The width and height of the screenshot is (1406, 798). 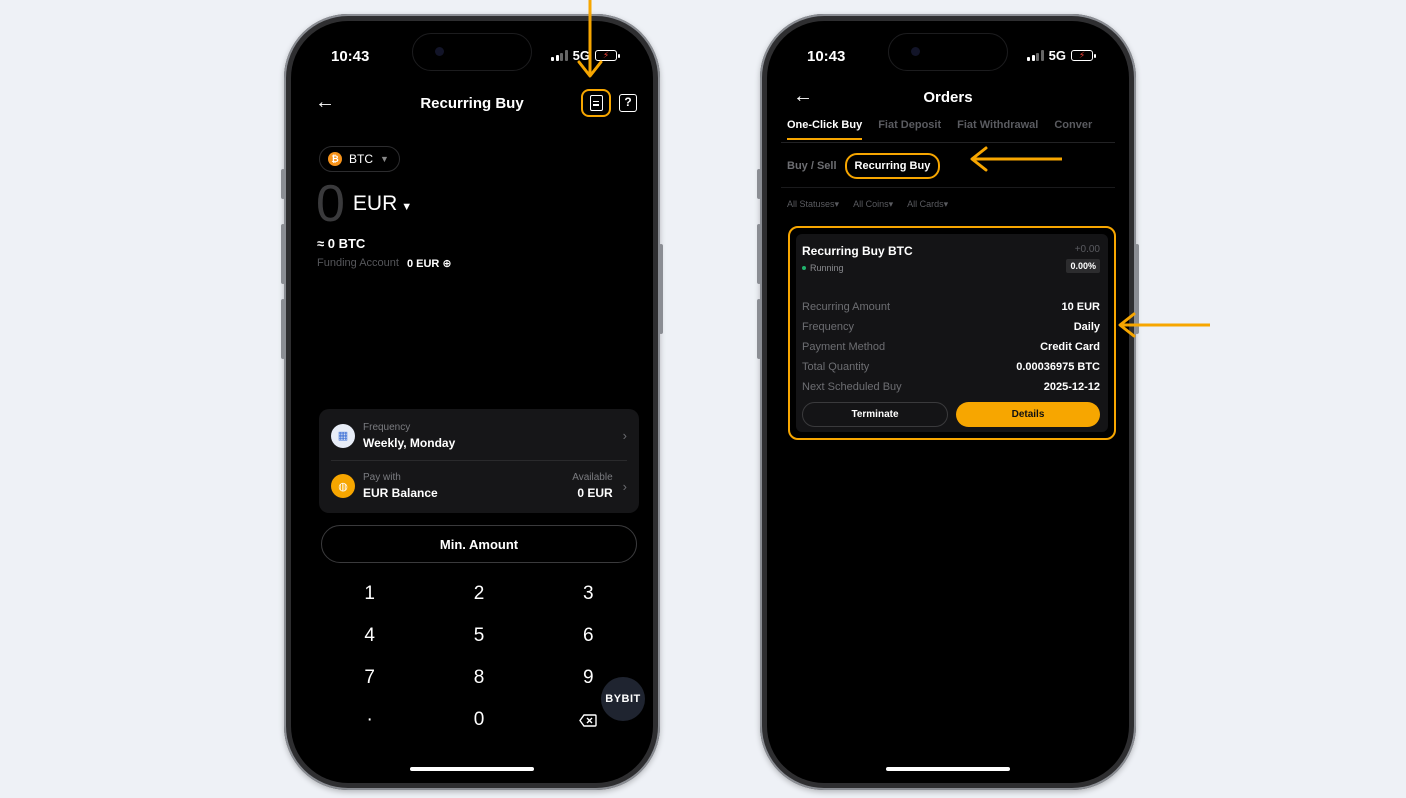 I want to click on filter-cards: All Cards▾, so click(x=927, y=204).